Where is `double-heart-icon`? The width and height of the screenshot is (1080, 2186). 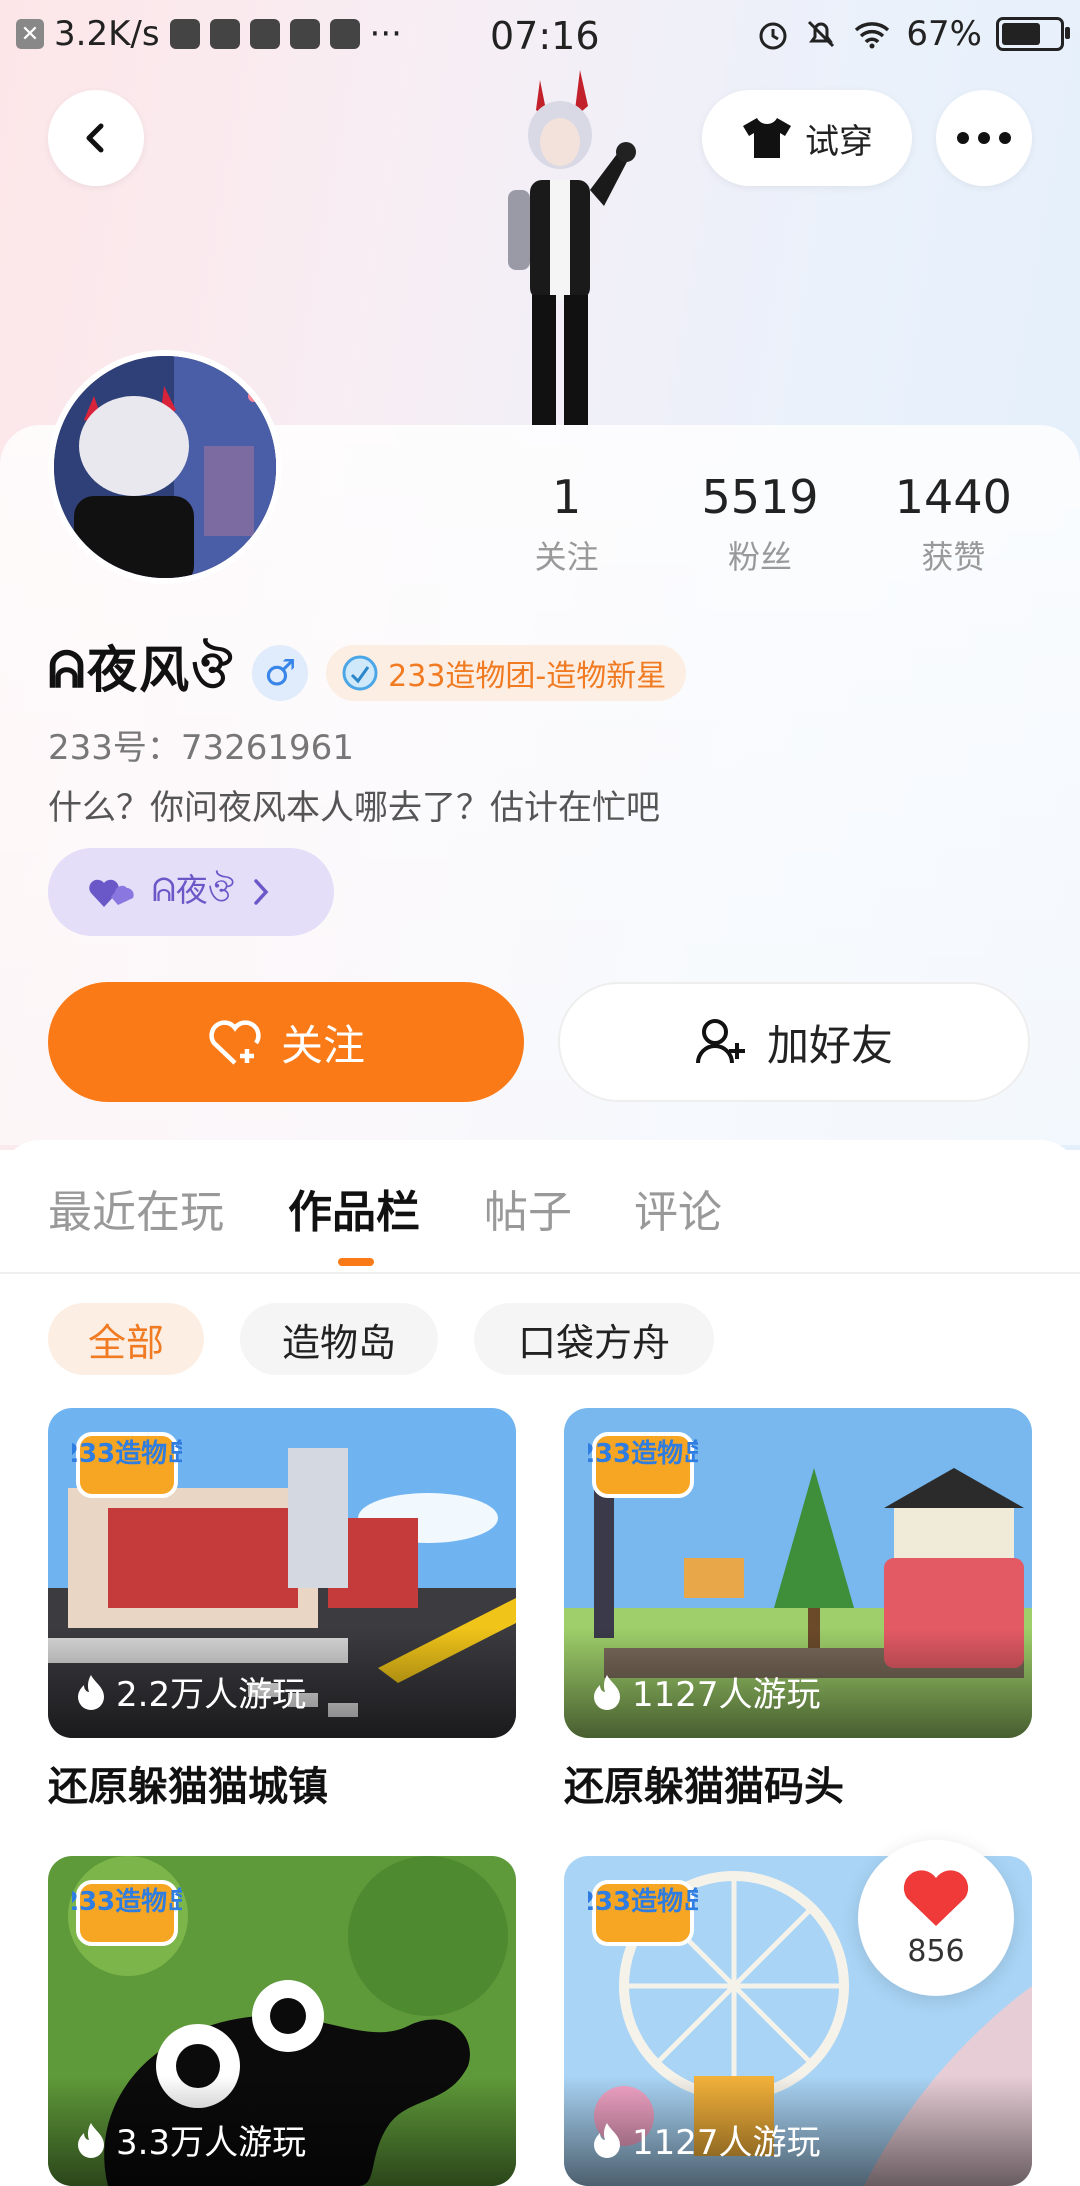 double-heart-icon is located at coordinates (111, 893).